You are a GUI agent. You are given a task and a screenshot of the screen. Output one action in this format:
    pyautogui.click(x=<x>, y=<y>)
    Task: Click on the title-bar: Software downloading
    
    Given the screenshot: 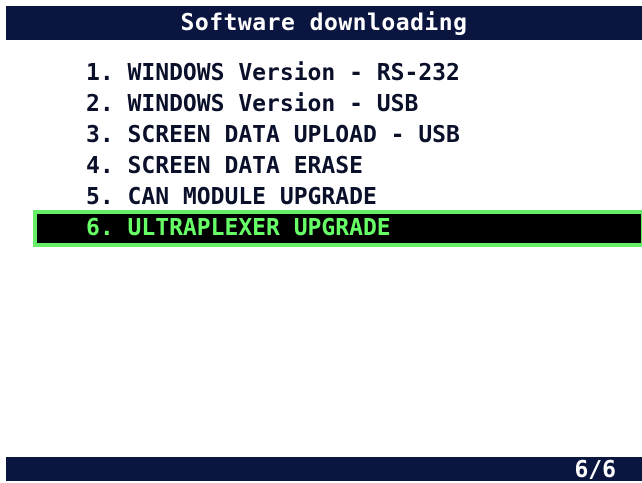 What is the action you would take?
    pyautogui.click(x=324, y=23)
    